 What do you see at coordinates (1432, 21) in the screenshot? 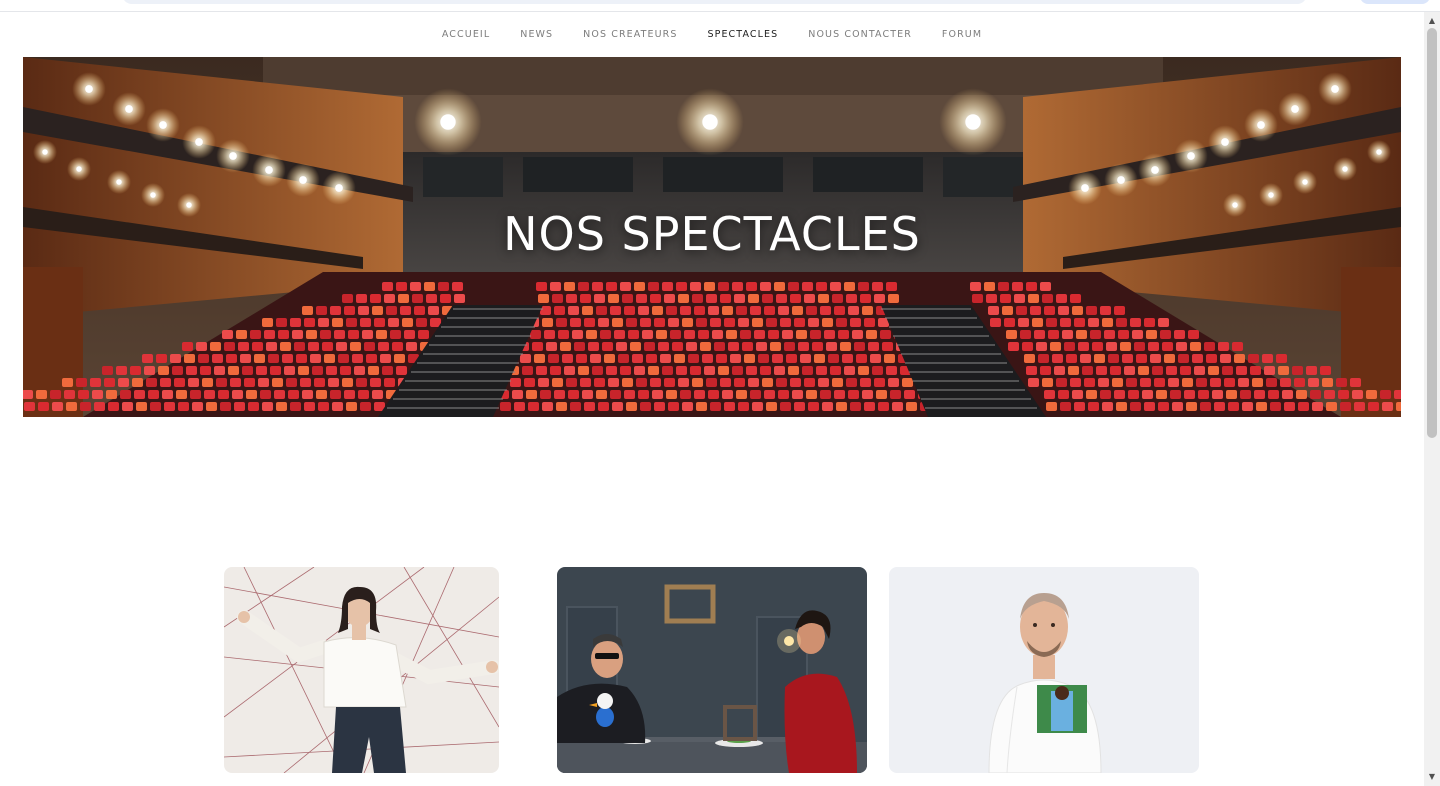
I see `triangle-up-icon: ▲` at bounding box center [1432, 21].